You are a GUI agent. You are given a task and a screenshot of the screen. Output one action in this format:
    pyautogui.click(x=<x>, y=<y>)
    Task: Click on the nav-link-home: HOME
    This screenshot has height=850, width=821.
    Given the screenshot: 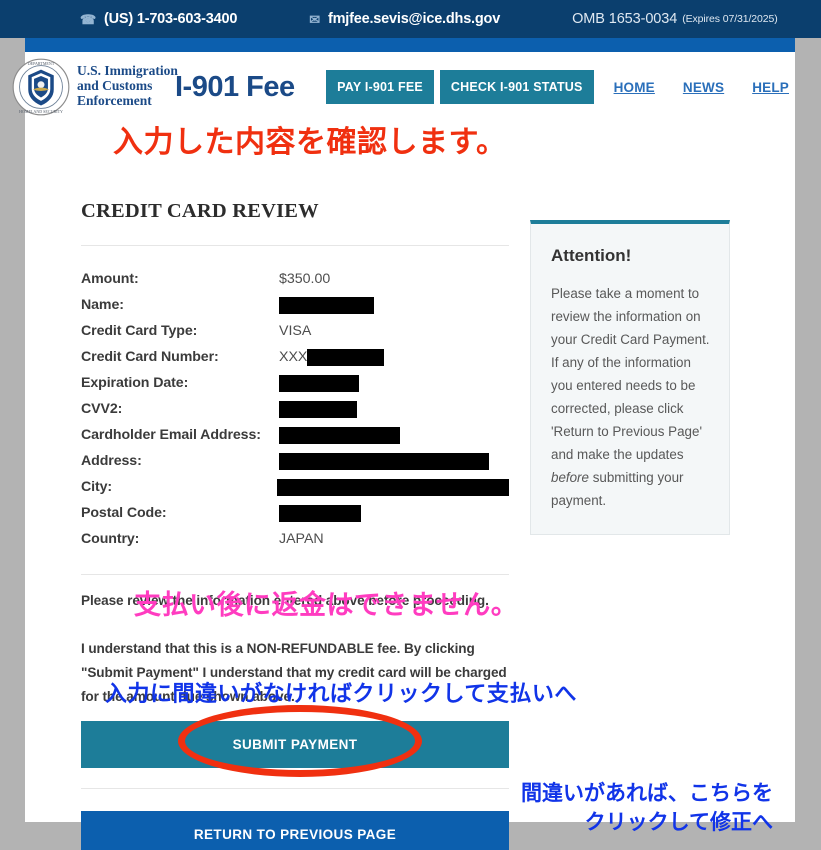 What is the action you would take?
    pyautogui.click(x=634, y=87)
    